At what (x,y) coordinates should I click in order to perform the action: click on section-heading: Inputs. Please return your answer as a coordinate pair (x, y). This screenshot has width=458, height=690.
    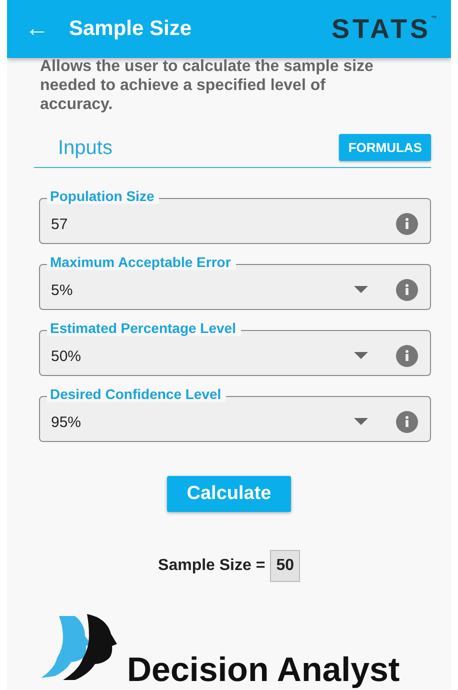
    Looking at the image, I should click on (85, 148).